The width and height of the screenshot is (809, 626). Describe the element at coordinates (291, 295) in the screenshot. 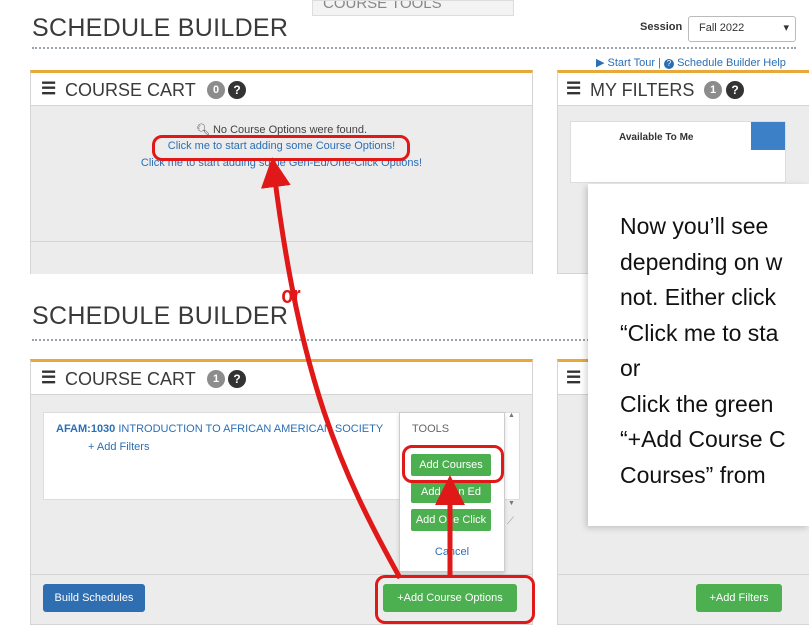

I see `or-label: or` at that location.